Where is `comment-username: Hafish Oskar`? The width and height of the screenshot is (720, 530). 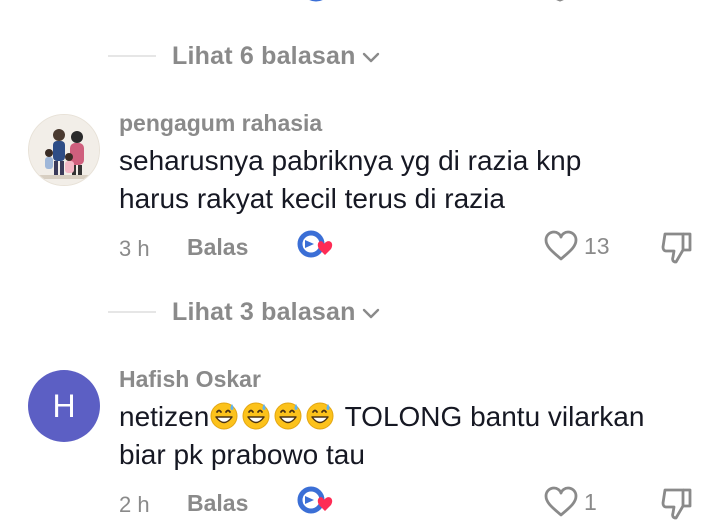 comment-username: Hafish Oskar is located at coordinates (190, 379).